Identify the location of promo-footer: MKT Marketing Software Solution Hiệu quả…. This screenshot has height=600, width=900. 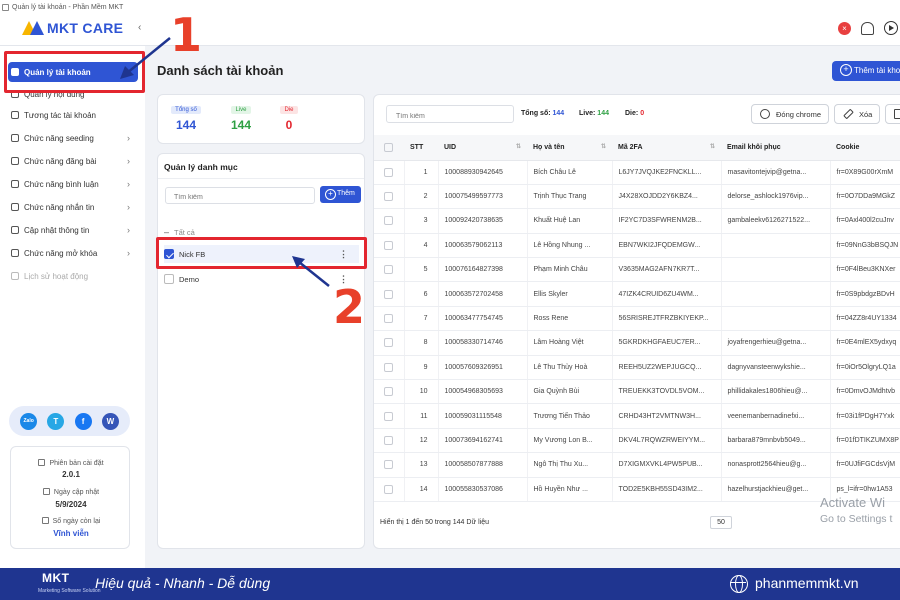
(450, 584).